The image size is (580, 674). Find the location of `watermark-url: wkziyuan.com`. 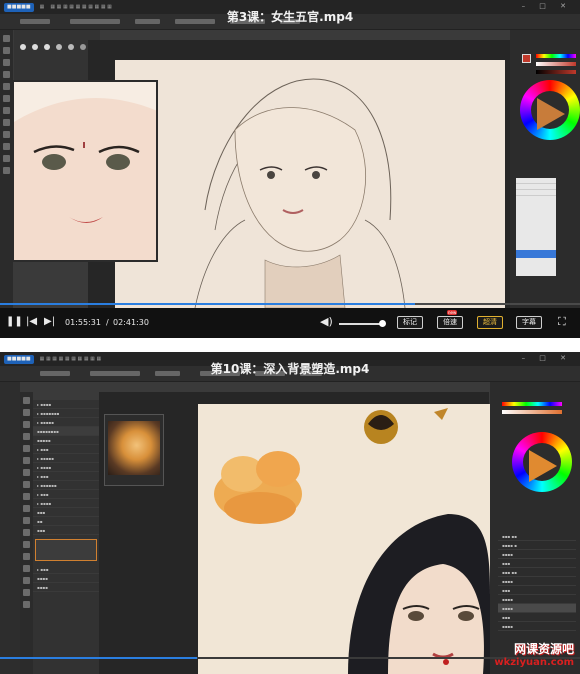

watermark-url: wkziyuan.com is located at coordinates (534, 662).